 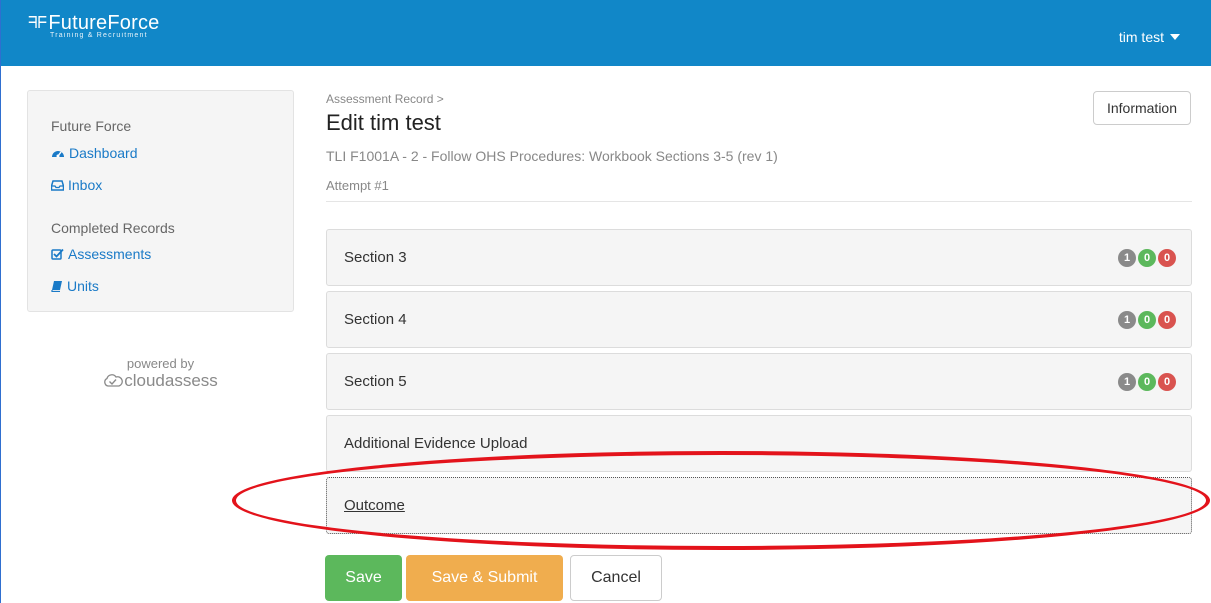 What do you see at coordinates (383, 122) in the screenshot?
I see `page-title: Edit tim test` at bounding box center [383, 122].